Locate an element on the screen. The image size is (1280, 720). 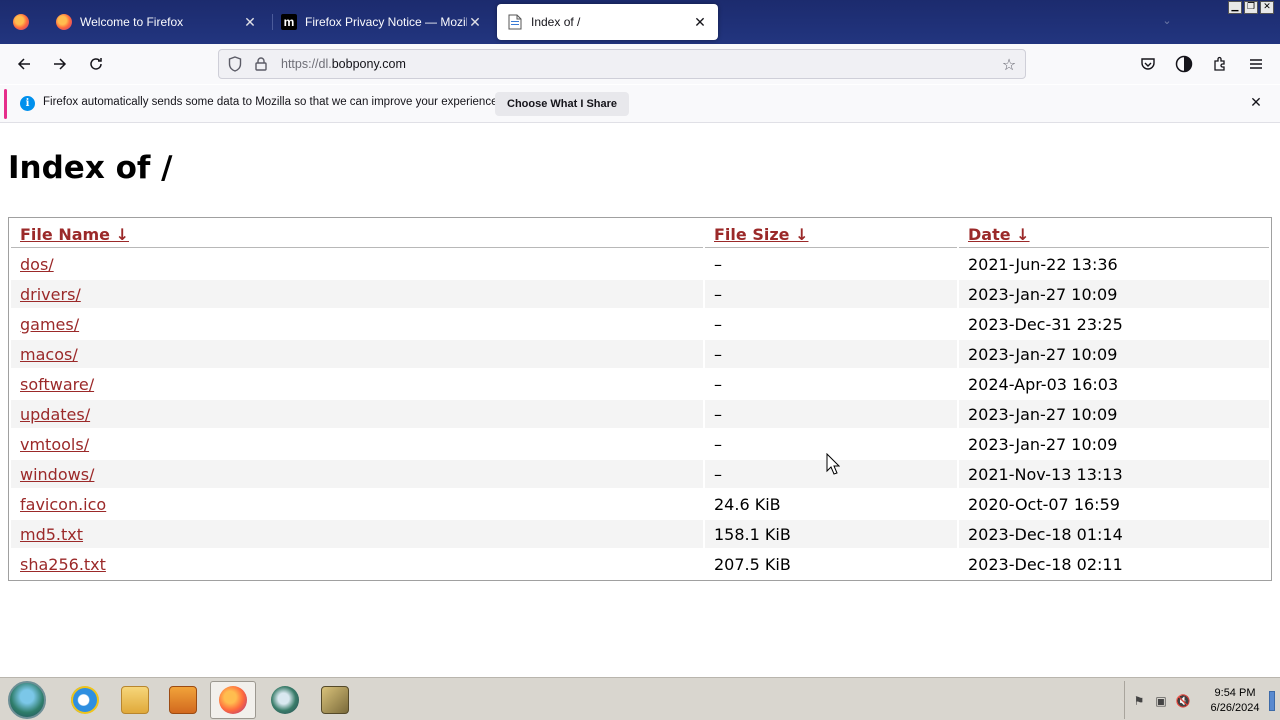
table-row: updates/ –2023-Jan-27 10:09 is located at coordinates (640, 414).